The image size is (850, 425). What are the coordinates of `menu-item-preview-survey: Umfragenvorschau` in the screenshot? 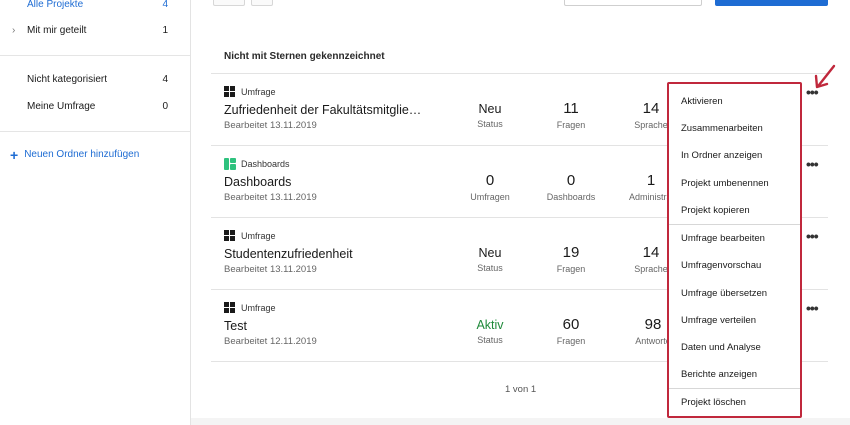 It's located at (721, 265).